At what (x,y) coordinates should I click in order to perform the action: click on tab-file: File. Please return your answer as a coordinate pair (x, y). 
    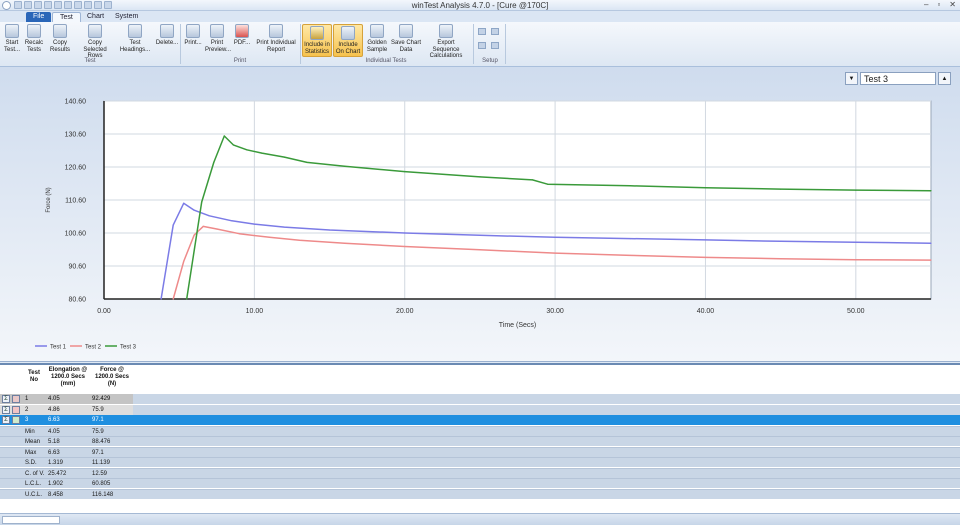
    Looking at the image, I should click on (39, 17).